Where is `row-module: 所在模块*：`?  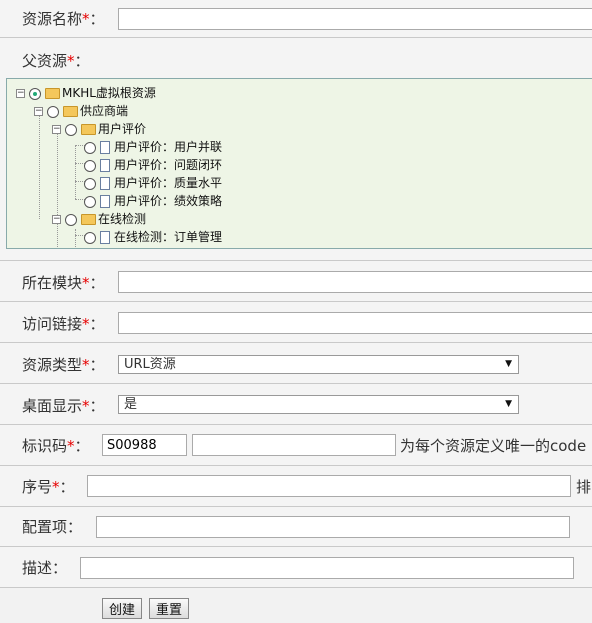
row-module: 所在模块*： is located at coordinates (296, 281).